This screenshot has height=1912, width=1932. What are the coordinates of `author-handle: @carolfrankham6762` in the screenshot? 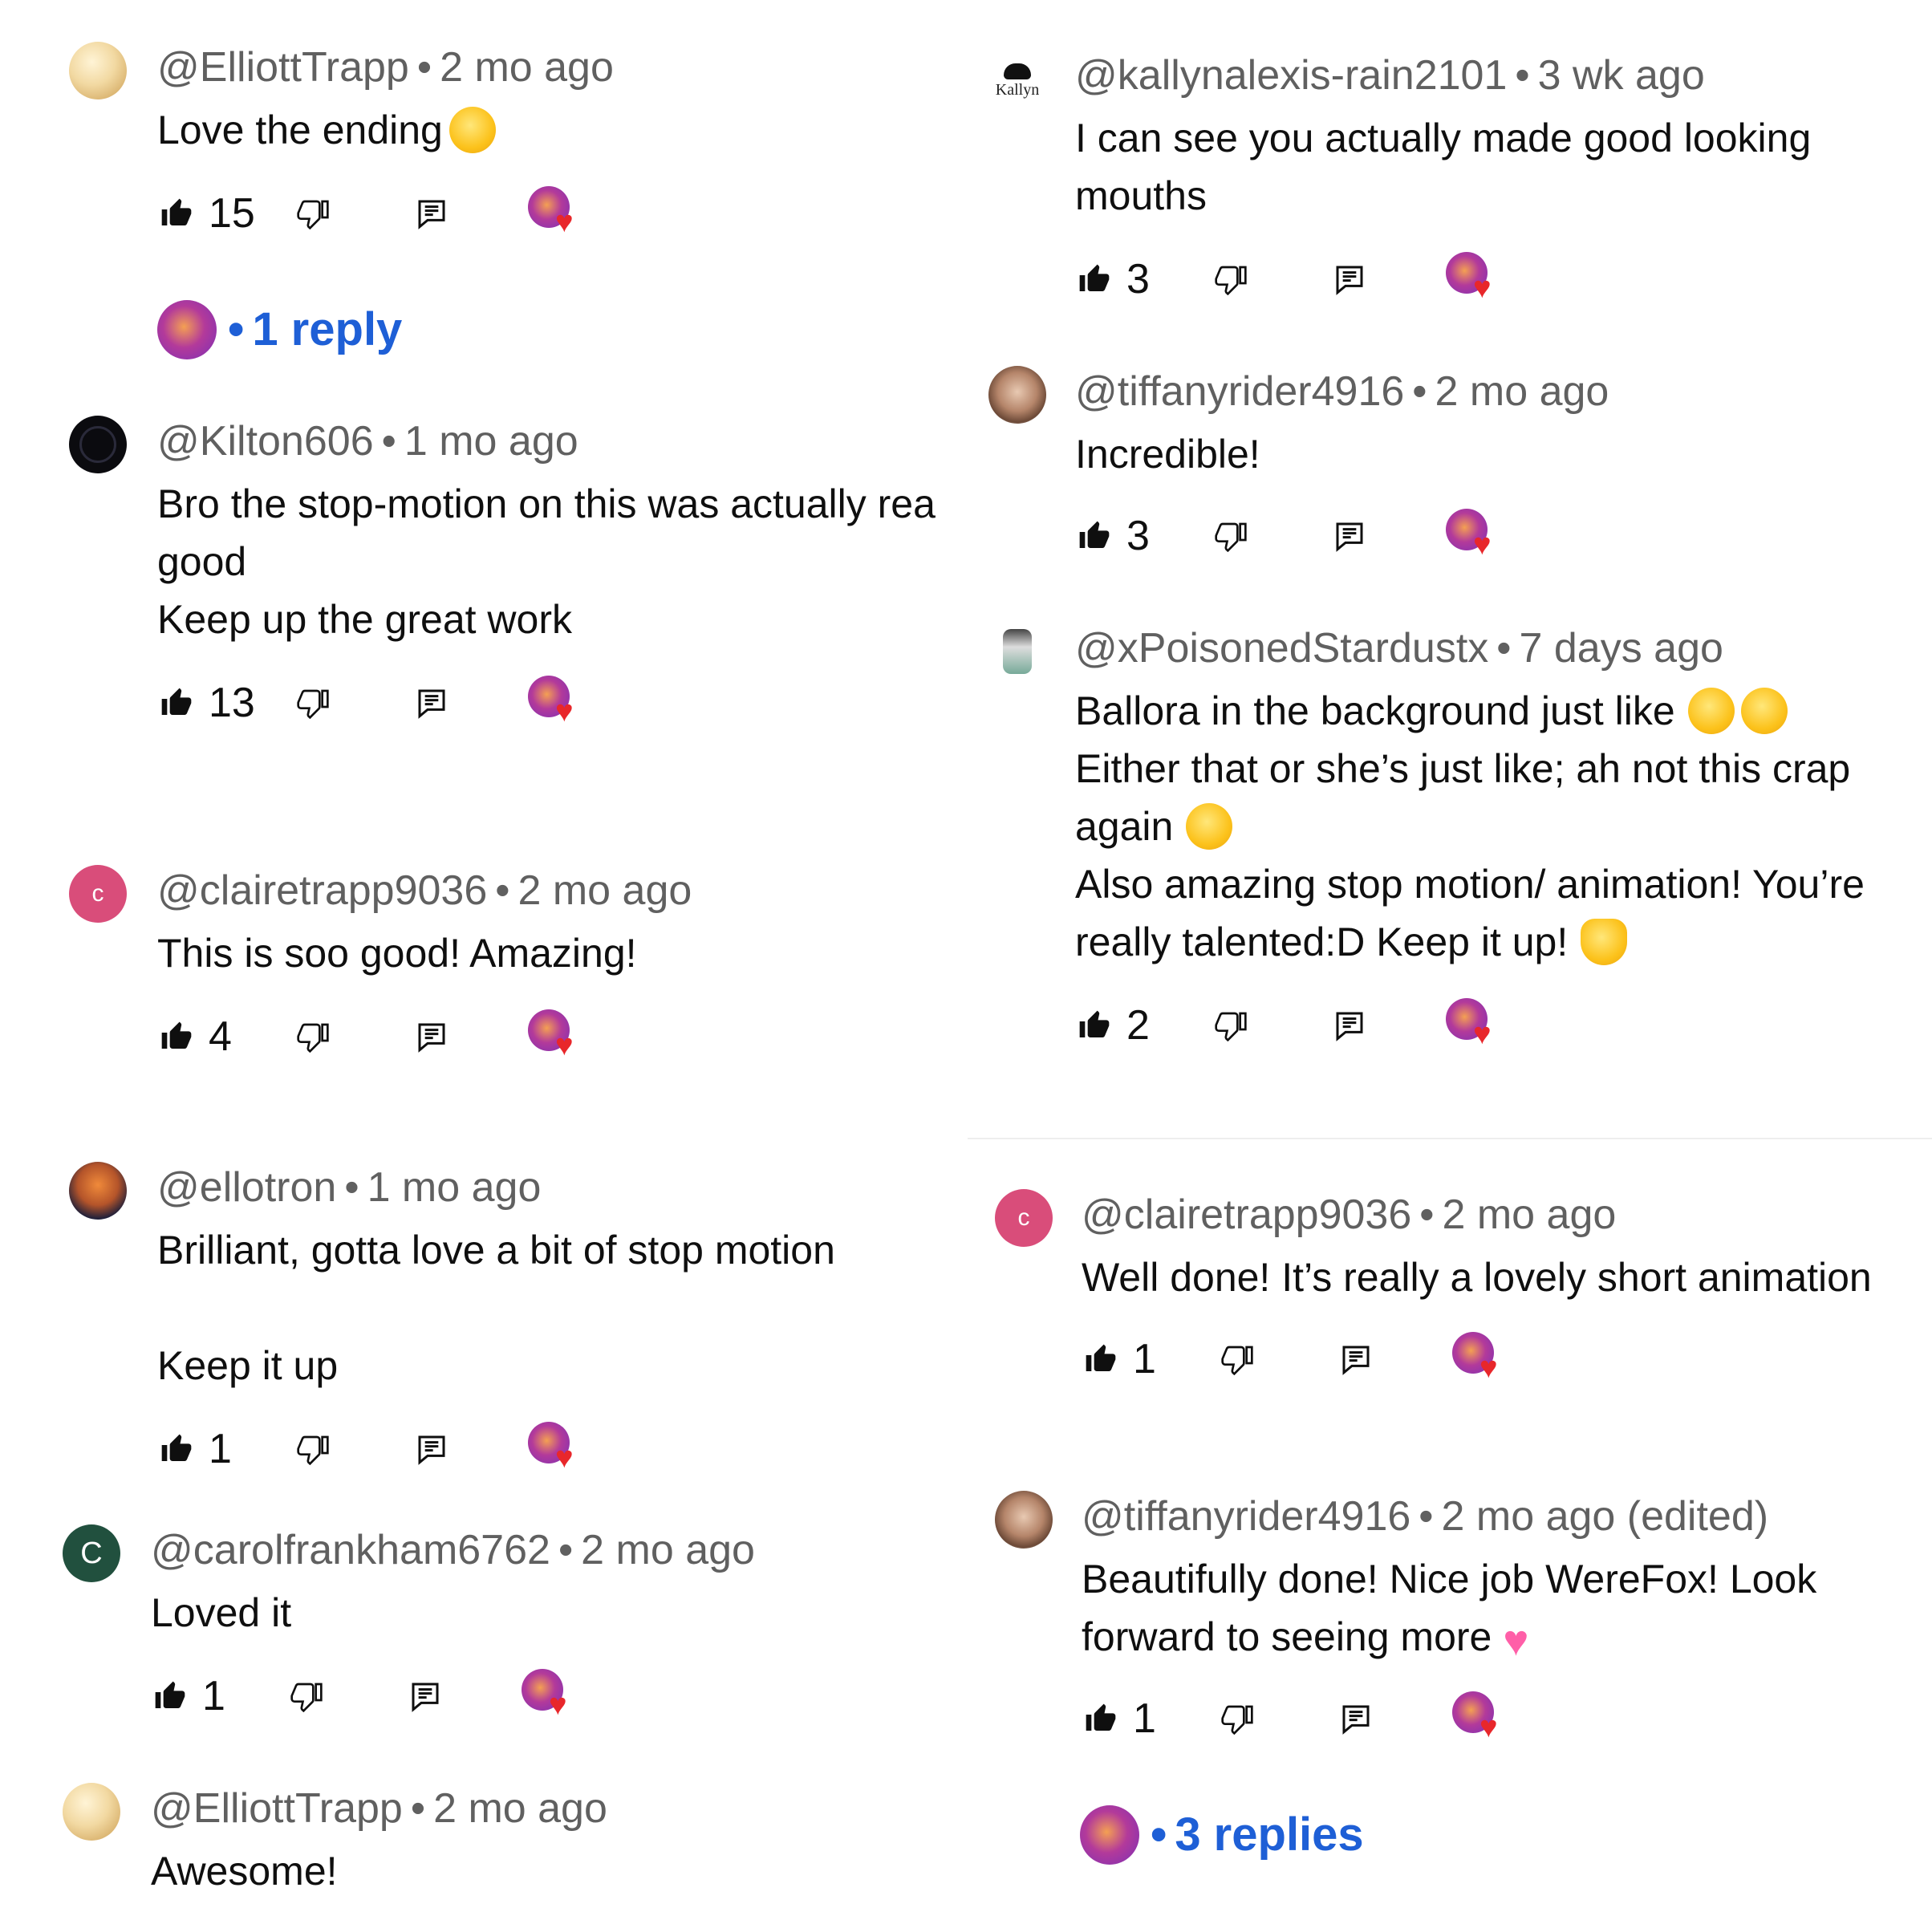 It's located at (350, 1550).